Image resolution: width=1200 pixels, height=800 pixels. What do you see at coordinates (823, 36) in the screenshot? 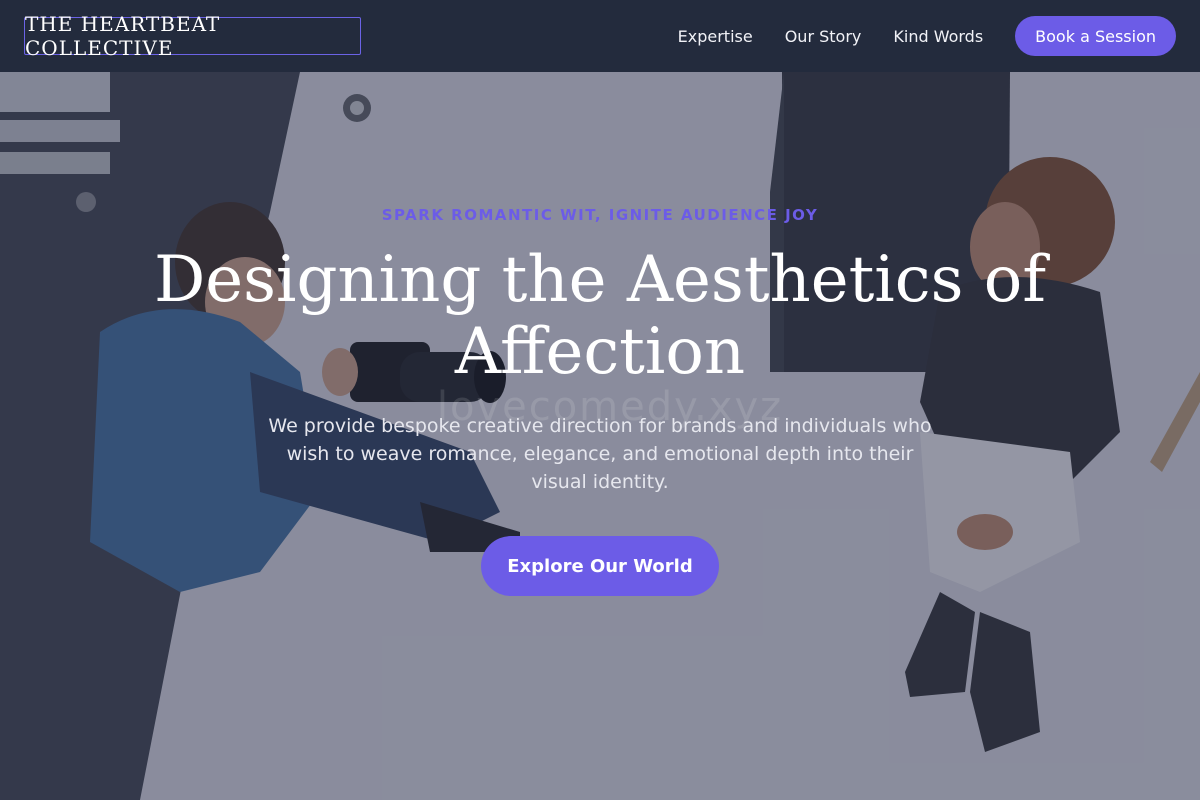
I see `nav-link-our-story: Our Story` at bounding box center [823, 36].